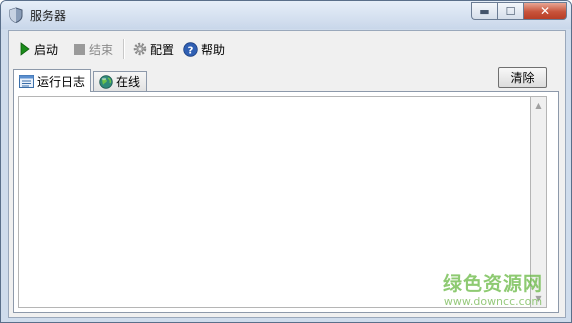 Image resolution: width=572 pixels, height=323 pixels. I want to click on maximize-icon: ☐, so click(510, 11).